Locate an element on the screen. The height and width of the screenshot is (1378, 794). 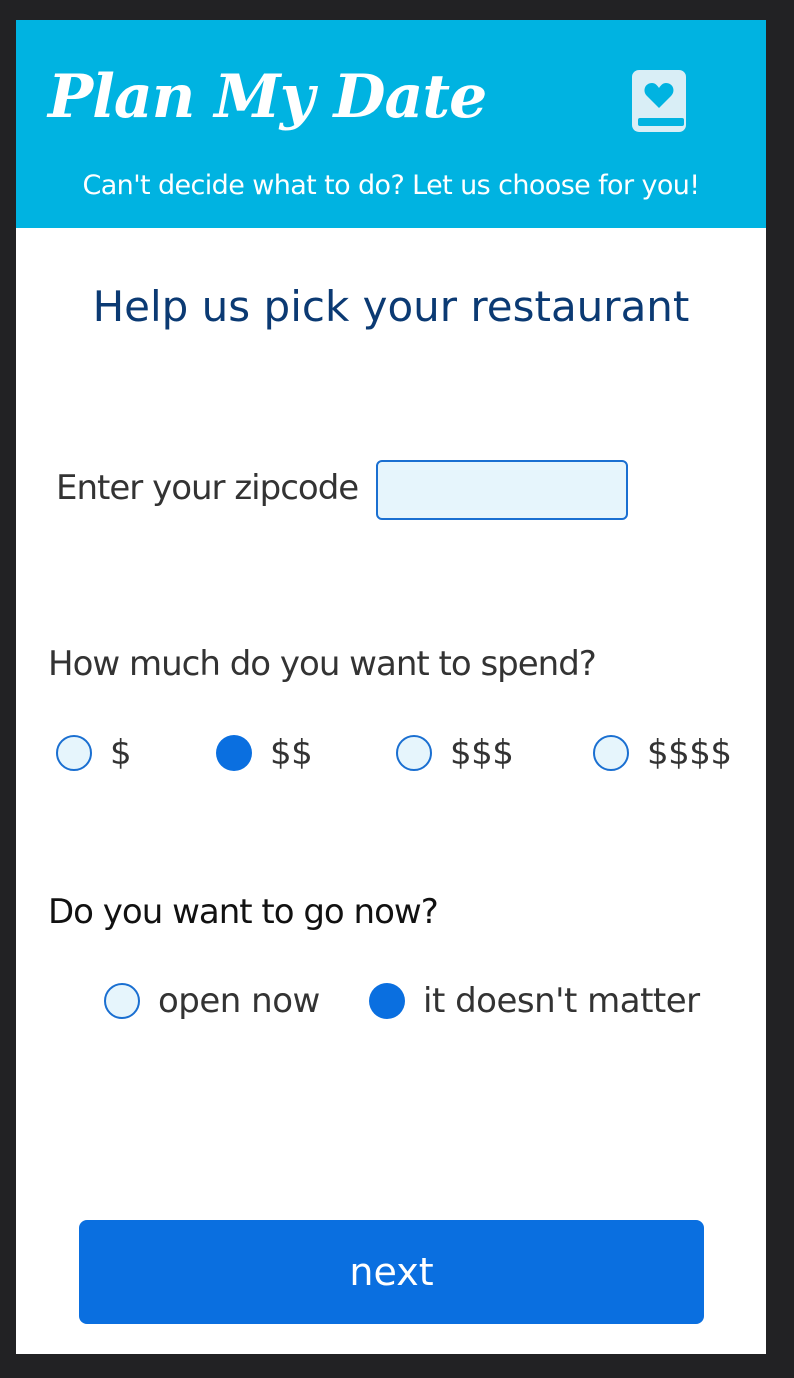
heart-book-icon is located at coordinates (659, 101).